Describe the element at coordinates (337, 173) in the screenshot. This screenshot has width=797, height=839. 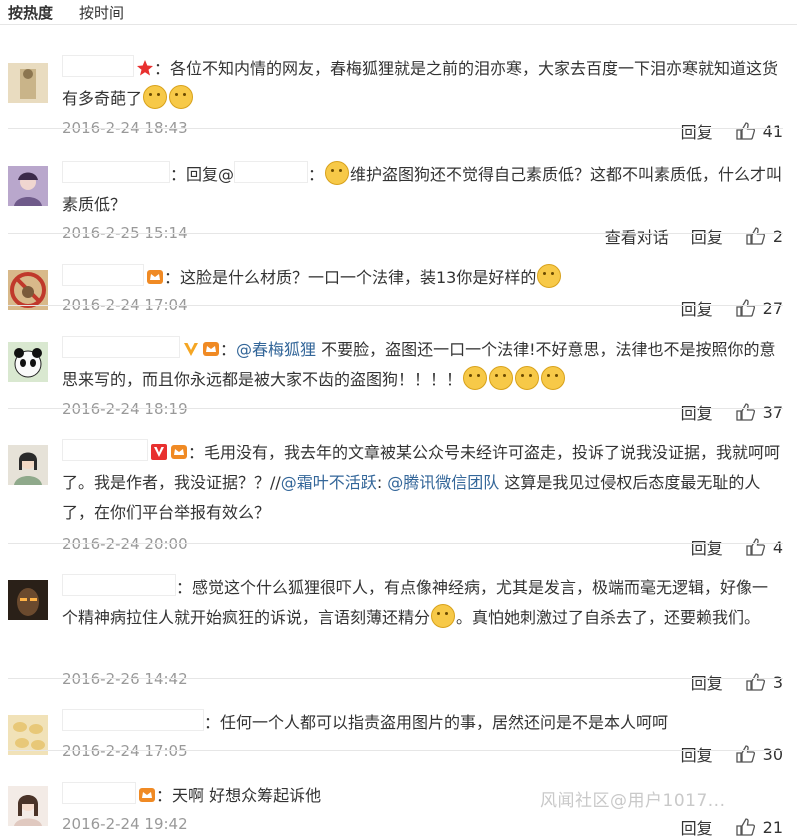
I see `cat-emoji-icon` at that location.